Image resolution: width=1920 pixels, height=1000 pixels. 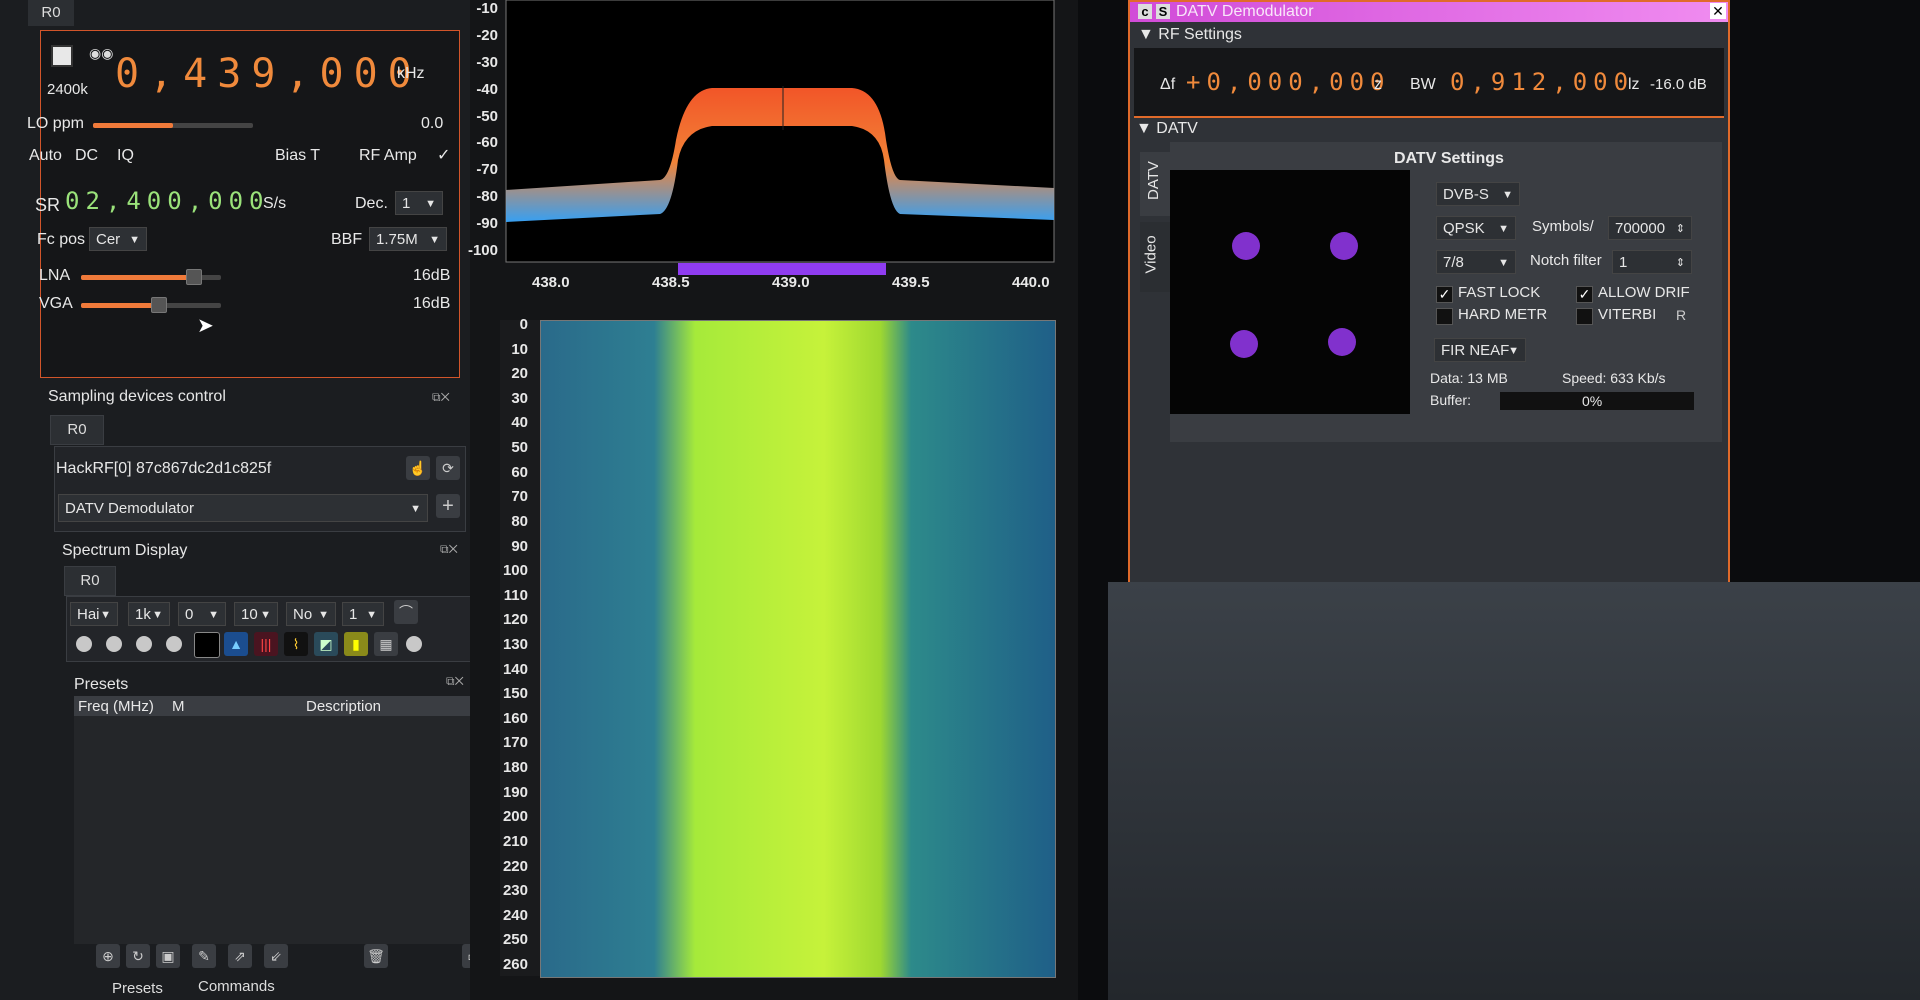 What do you see at coordinates (90, 581) in the screenshot?
I see `spectrum-tab-r0: R0` at bounding box center [90, 581].